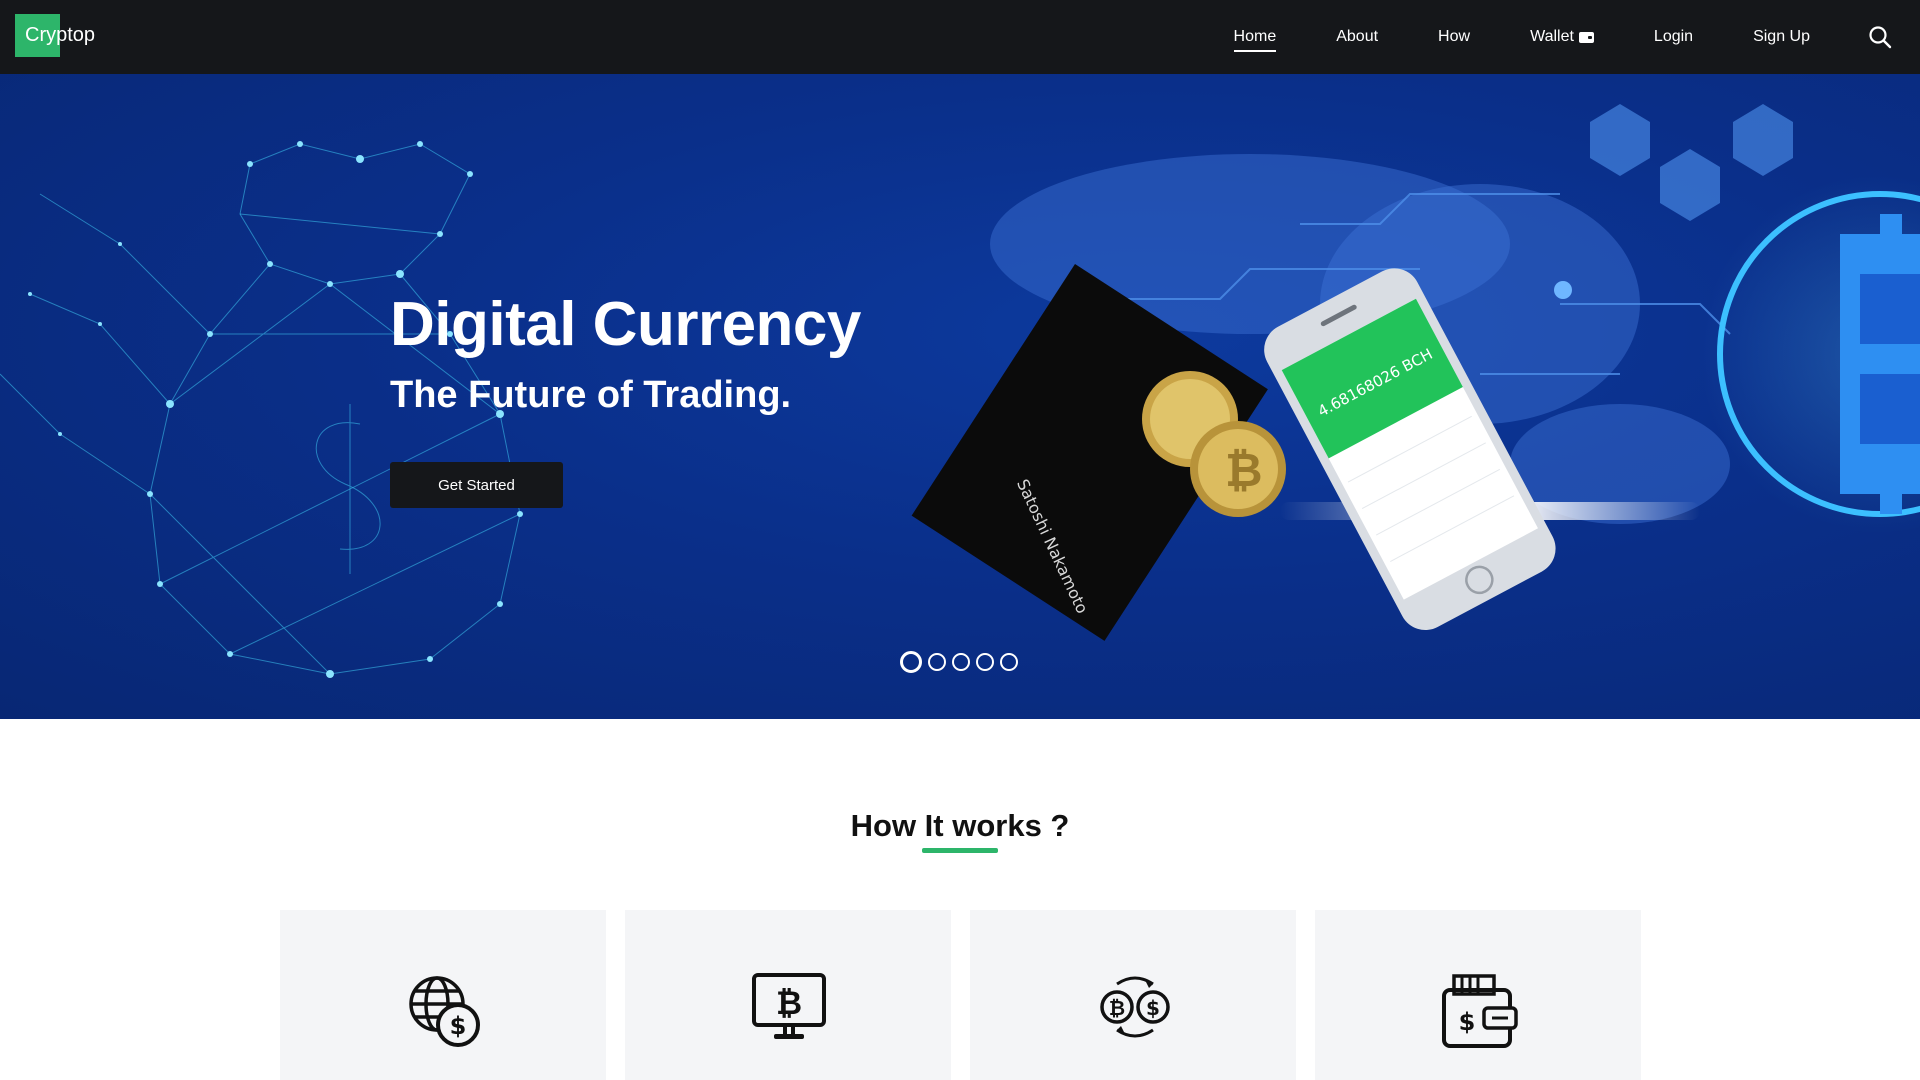 This screenshot has width=1920, height=1080. I want to click on nav-item-login: Login, so click(1673, 37).